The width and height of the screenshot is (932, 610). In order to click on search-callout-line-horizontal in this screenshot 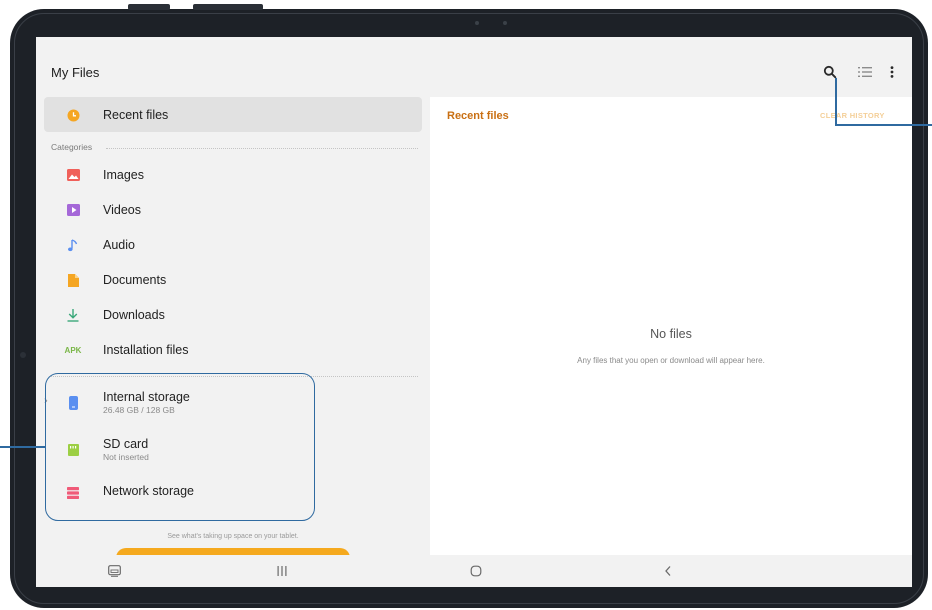, I will do `click(883, 125)`.